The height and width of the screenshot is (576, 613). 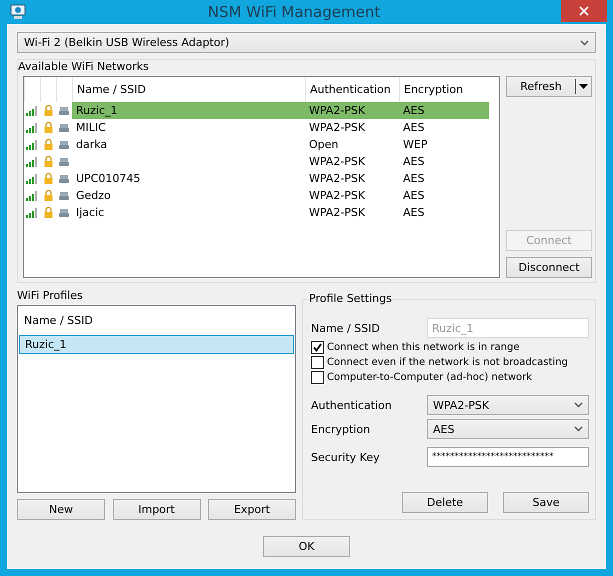 I want to click on group-title: Profile Settings, so click(x=350, y=298).